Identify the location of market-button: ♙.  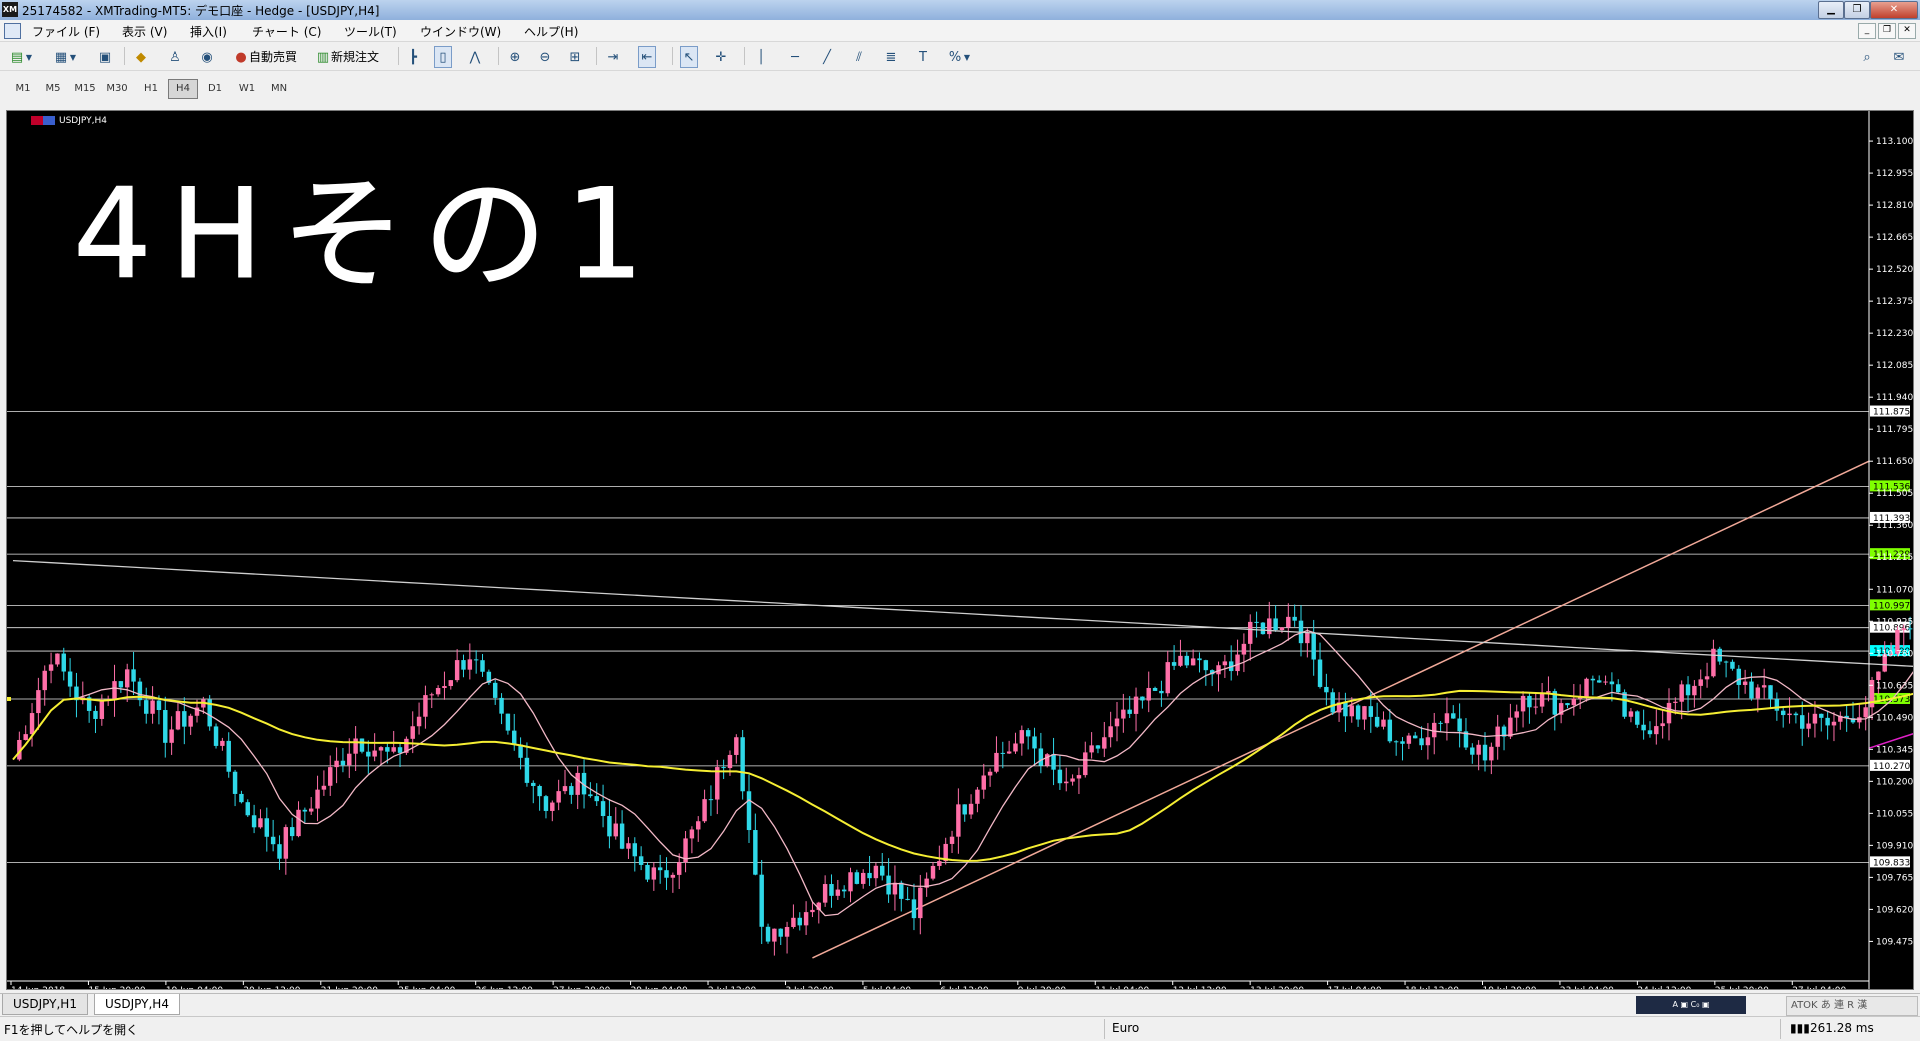
(175, 57).